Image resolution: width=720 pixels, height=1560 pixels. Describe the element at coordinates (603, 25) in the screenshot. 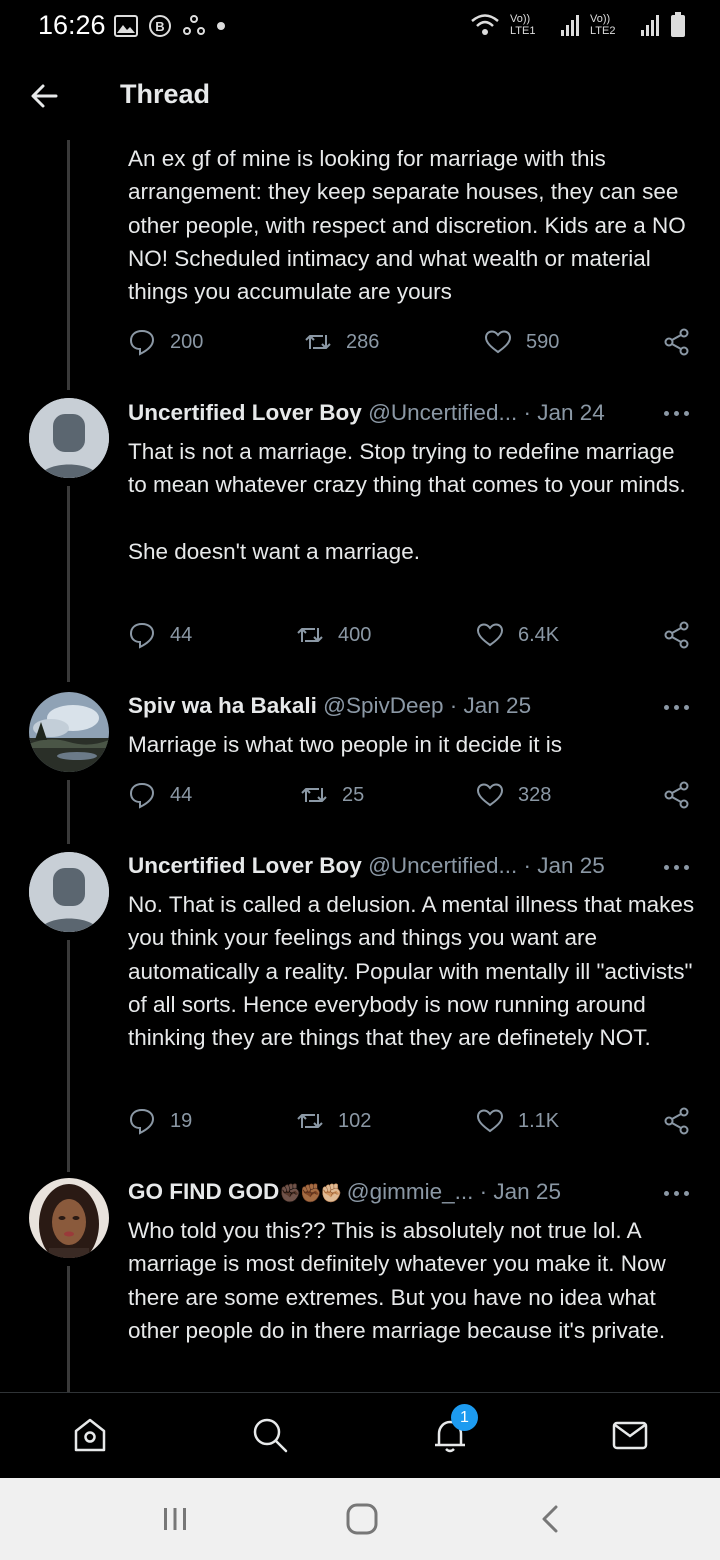

I see `signal2-label: Vo)) LTE2` at that location.